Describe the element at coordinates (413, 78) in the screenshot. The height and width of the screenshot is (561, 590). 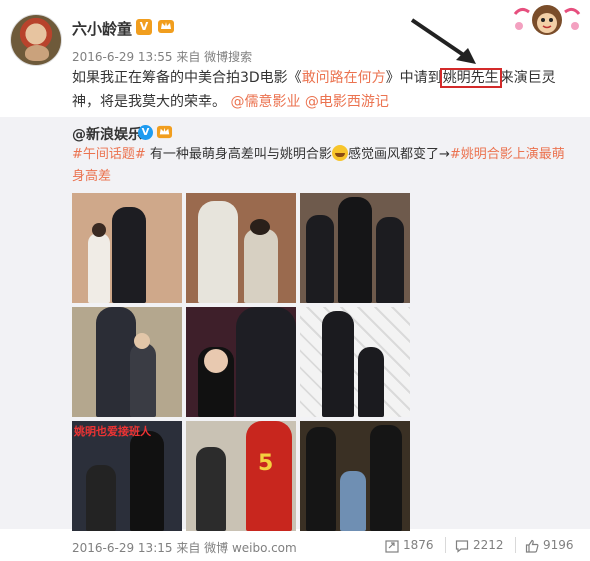
I see `post-text-mid: 》中请到` at that location.